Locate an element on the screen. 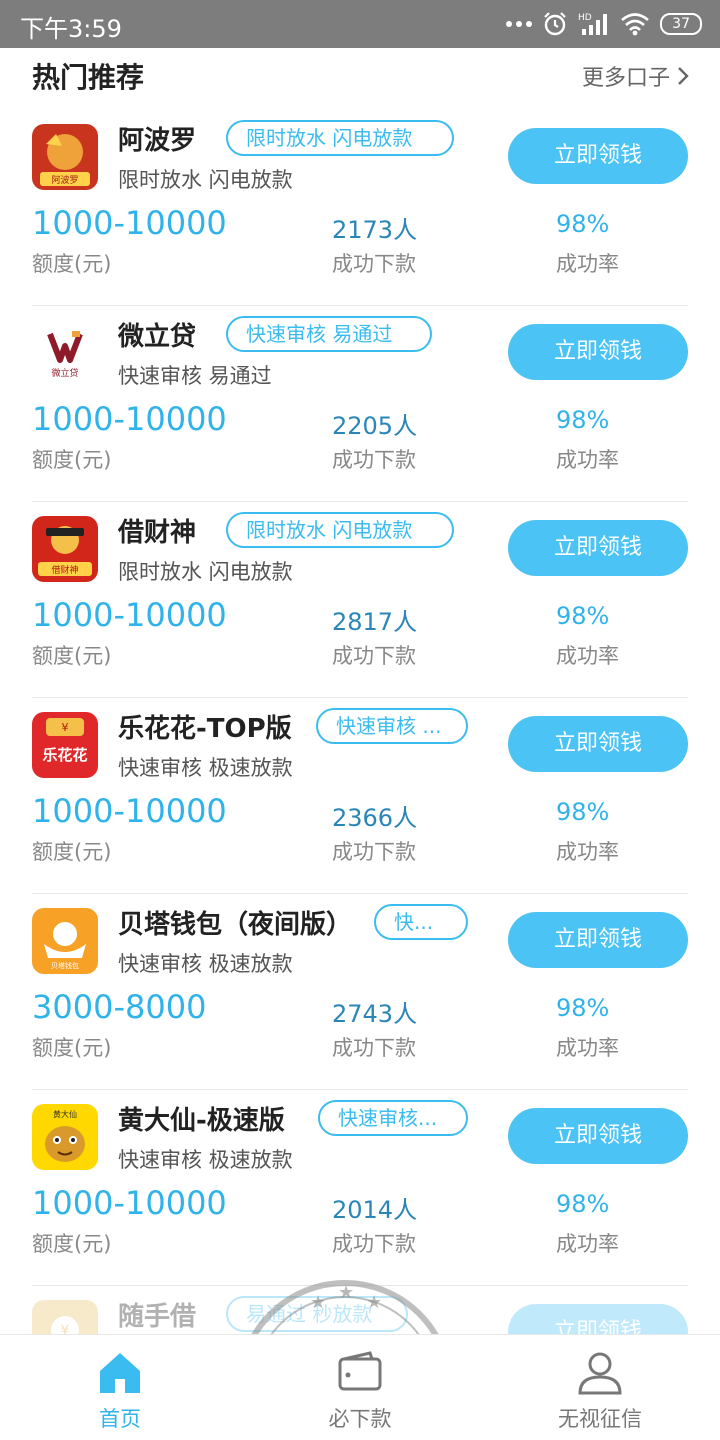 The width and height of the screenshot is (720, 1440). loan-desc: 快速审核 易通过 is located at coordinates (195, 376).